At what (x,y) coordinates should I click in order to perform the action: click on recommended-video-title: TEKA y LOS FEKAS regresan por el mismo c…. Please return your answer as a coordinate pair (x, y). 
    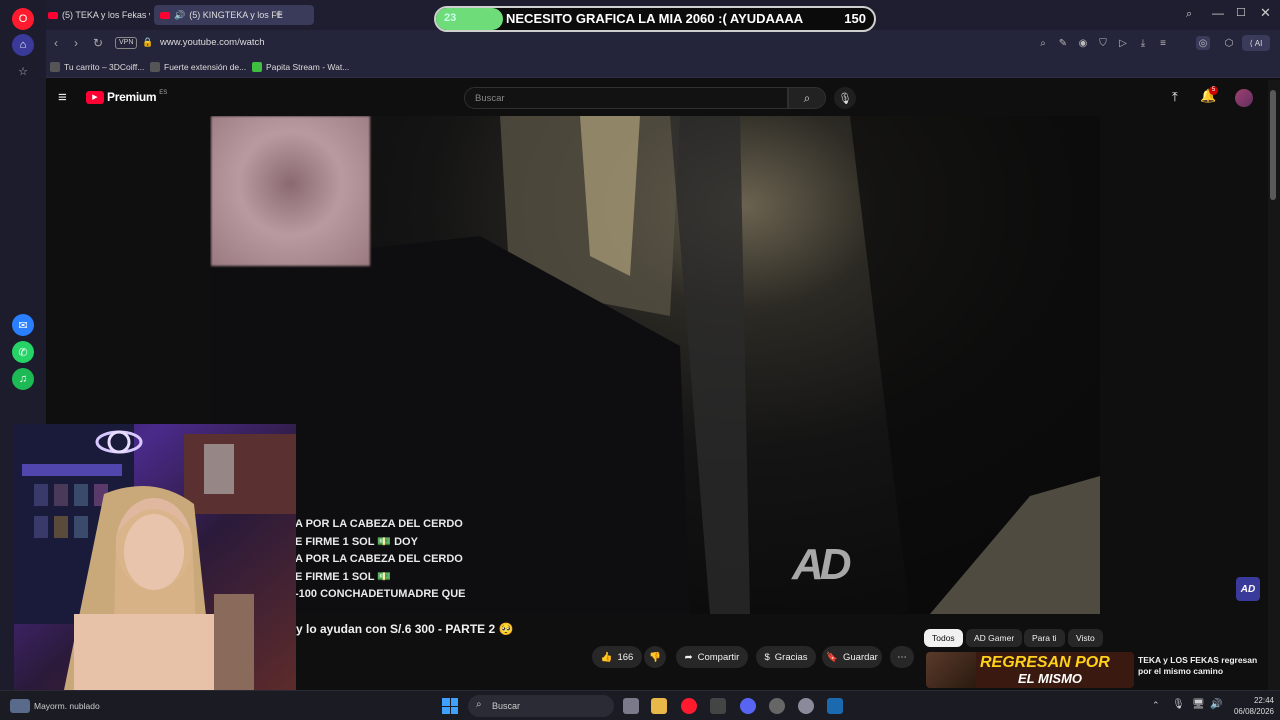
    Looking at the image, I should click on (1202, 666).